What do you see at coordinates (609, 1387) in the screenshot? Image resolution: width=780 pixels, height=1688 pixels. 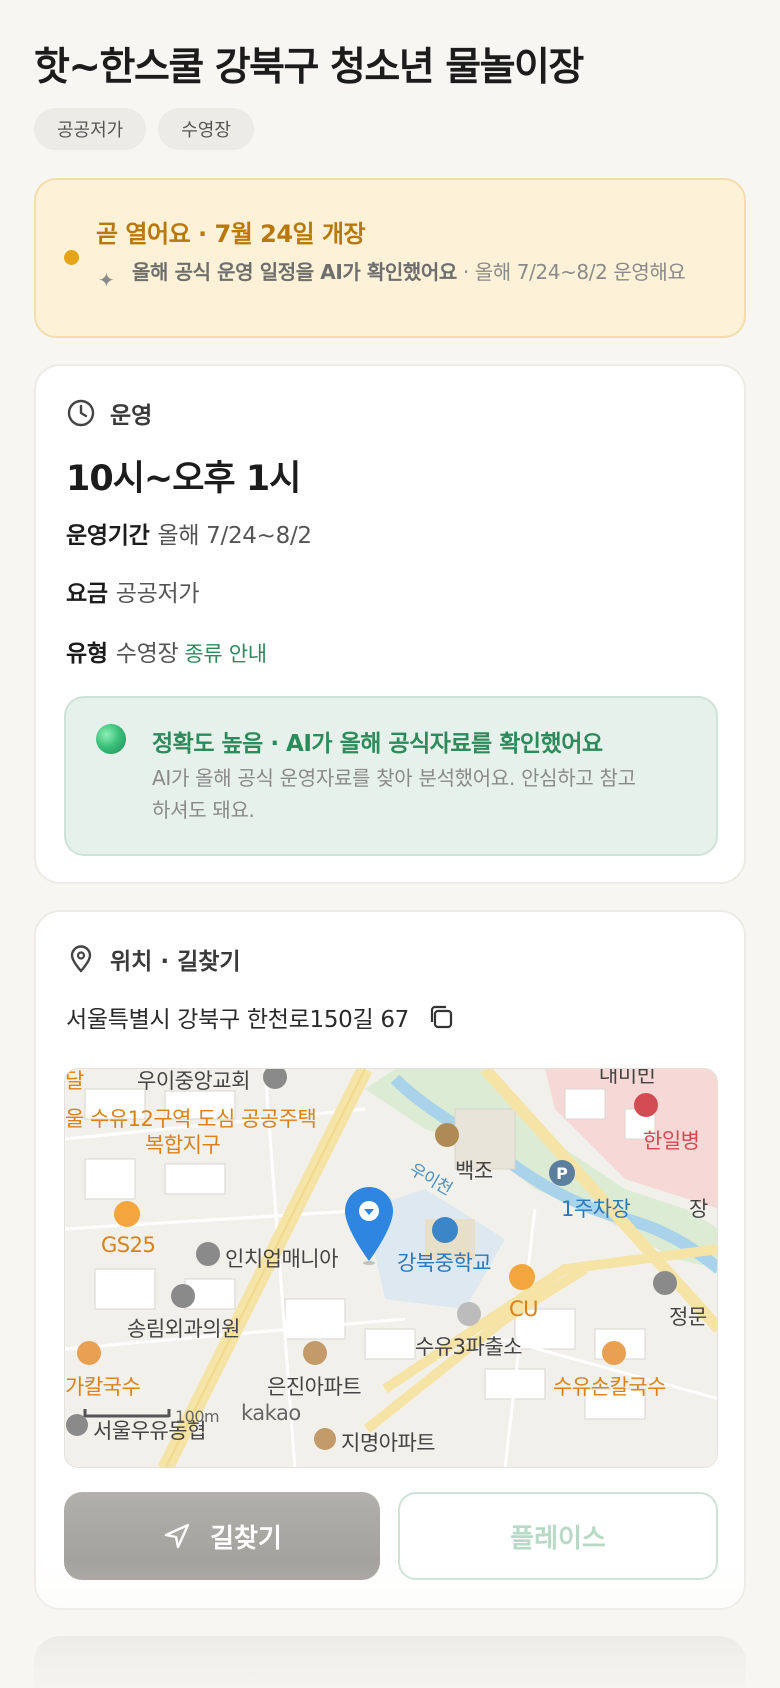 I see `map-label-kalguksu-right: 수유손칼국수` at bounding box center [609, 1387].